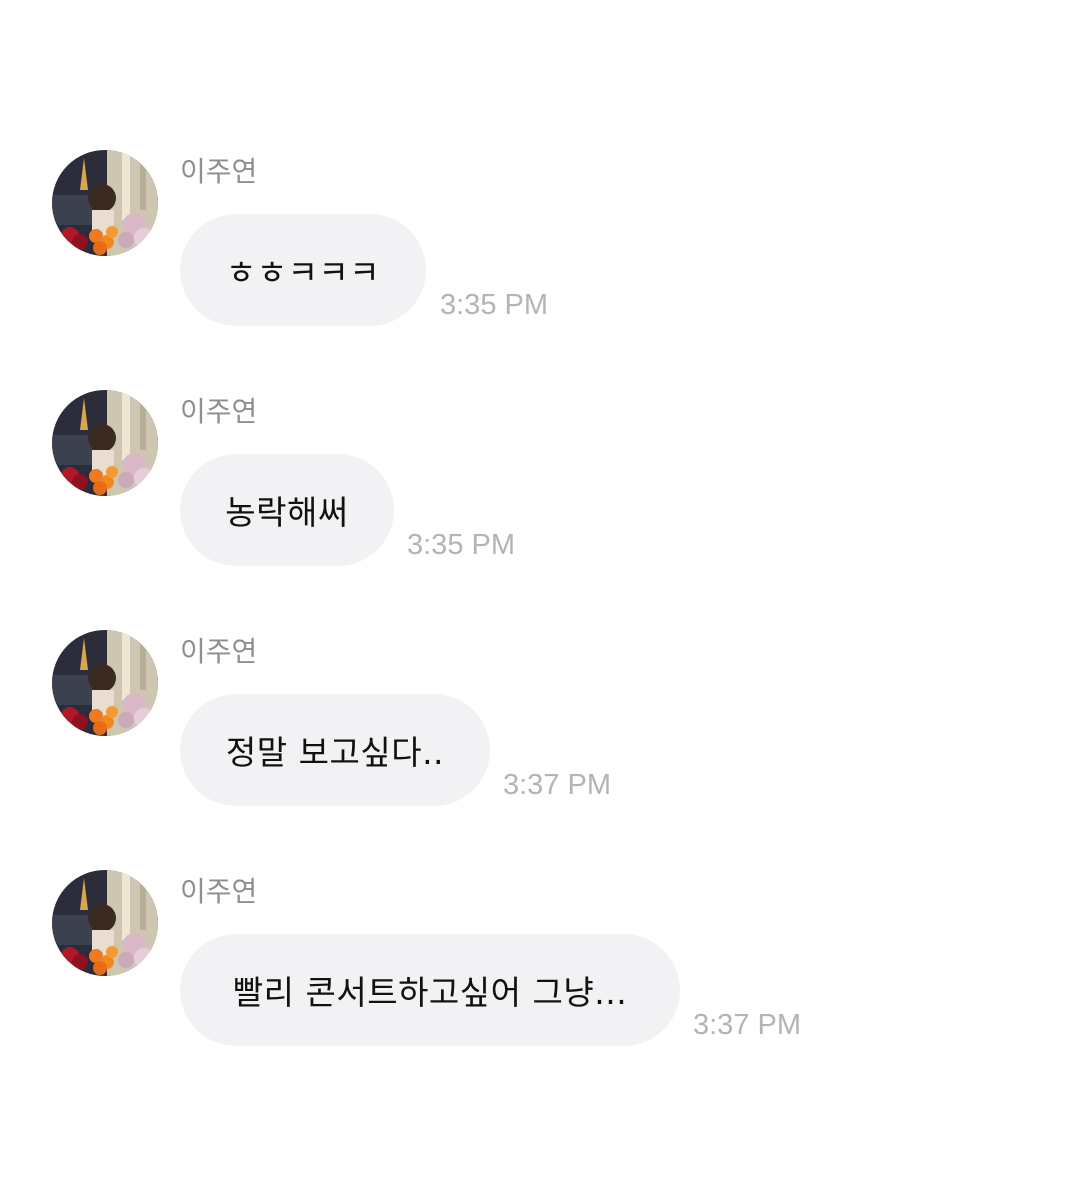  I want to click on message-text: 농락해써, so click(287, 512).